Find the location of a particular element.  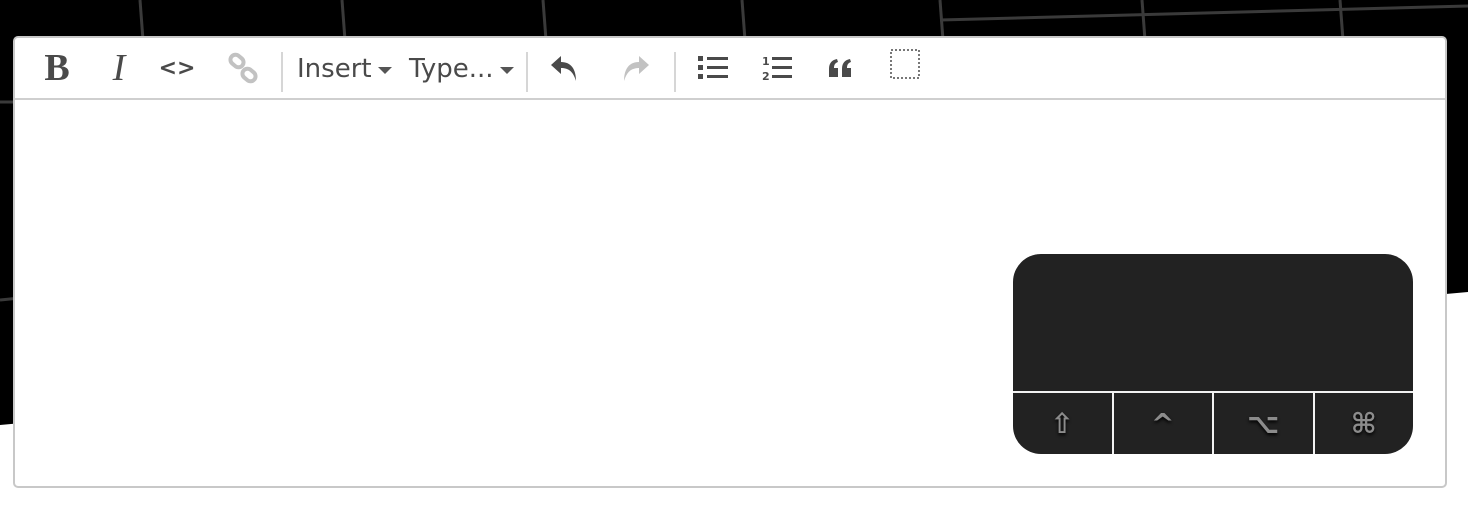

modifier-keys-row: ⇧ ^ ⌥ ⌘ is located at coordinates (1213, 422).